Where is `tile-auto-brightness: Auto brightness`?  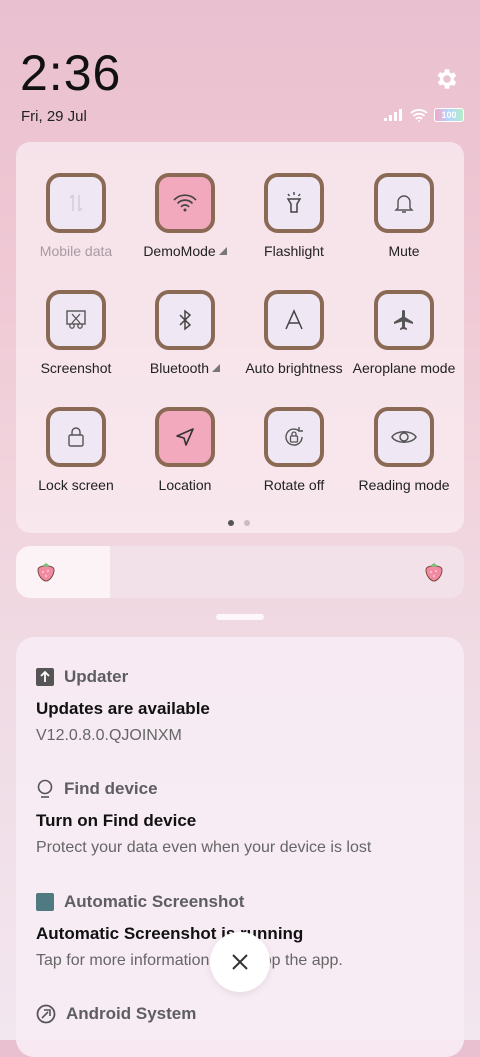
tile-auto-brightness: Auto brightness is located at coordinates (294, 333).